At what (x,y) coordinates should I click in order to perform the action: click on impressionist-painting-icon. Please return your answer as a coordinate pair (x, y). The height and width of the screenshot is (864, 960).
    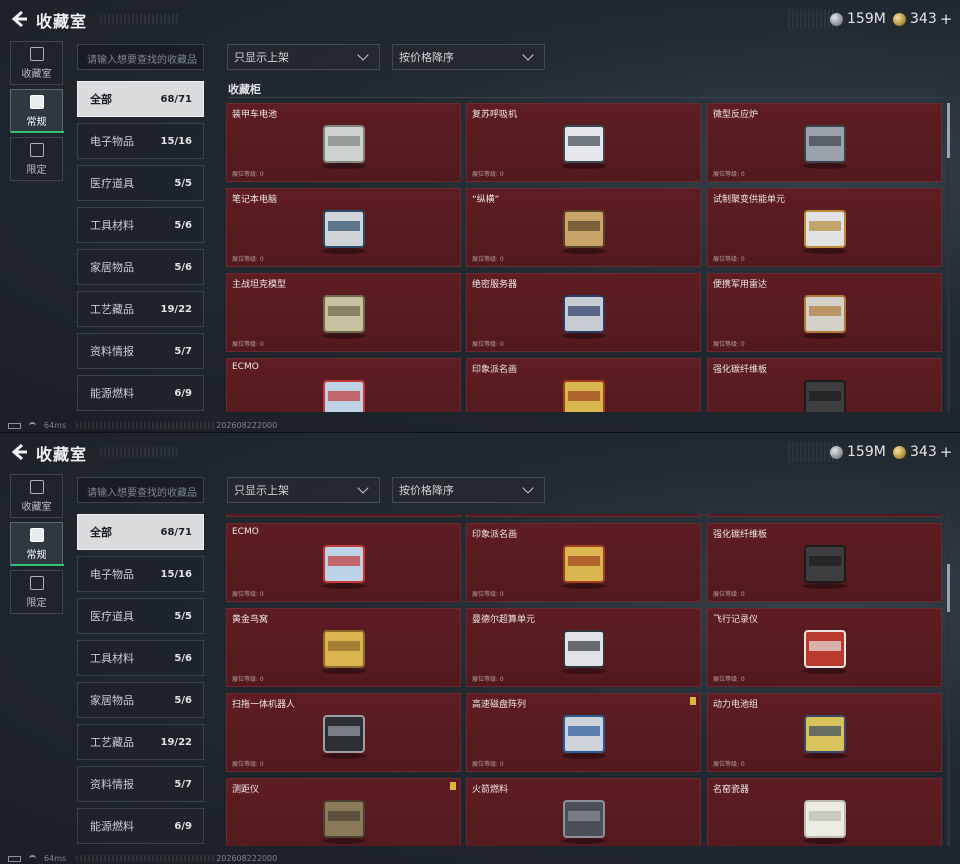
    Looking at the image, I should click on (583, 396).